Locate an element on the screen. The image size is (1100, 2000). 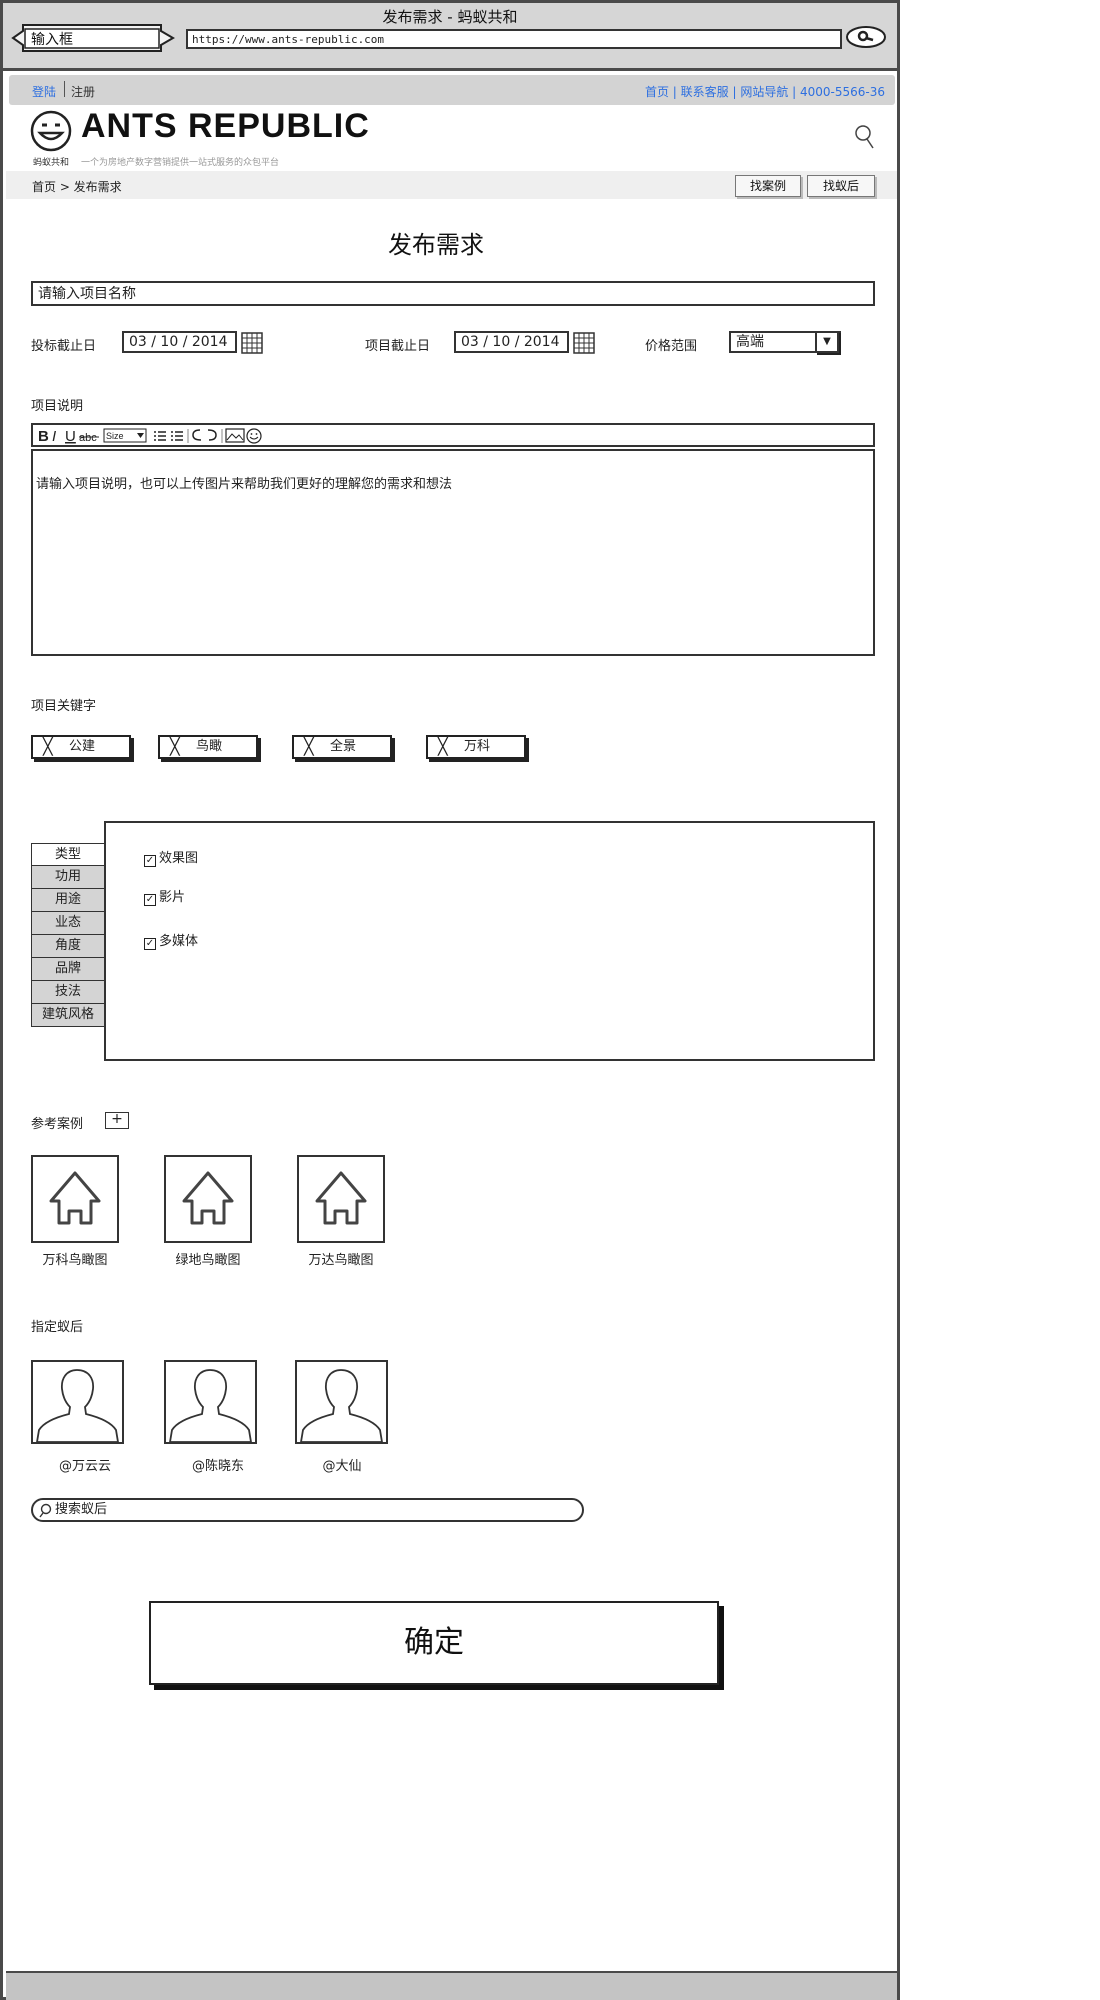
tab-architecture-style: 建筑风格 is located at coordinates (68, 1015).